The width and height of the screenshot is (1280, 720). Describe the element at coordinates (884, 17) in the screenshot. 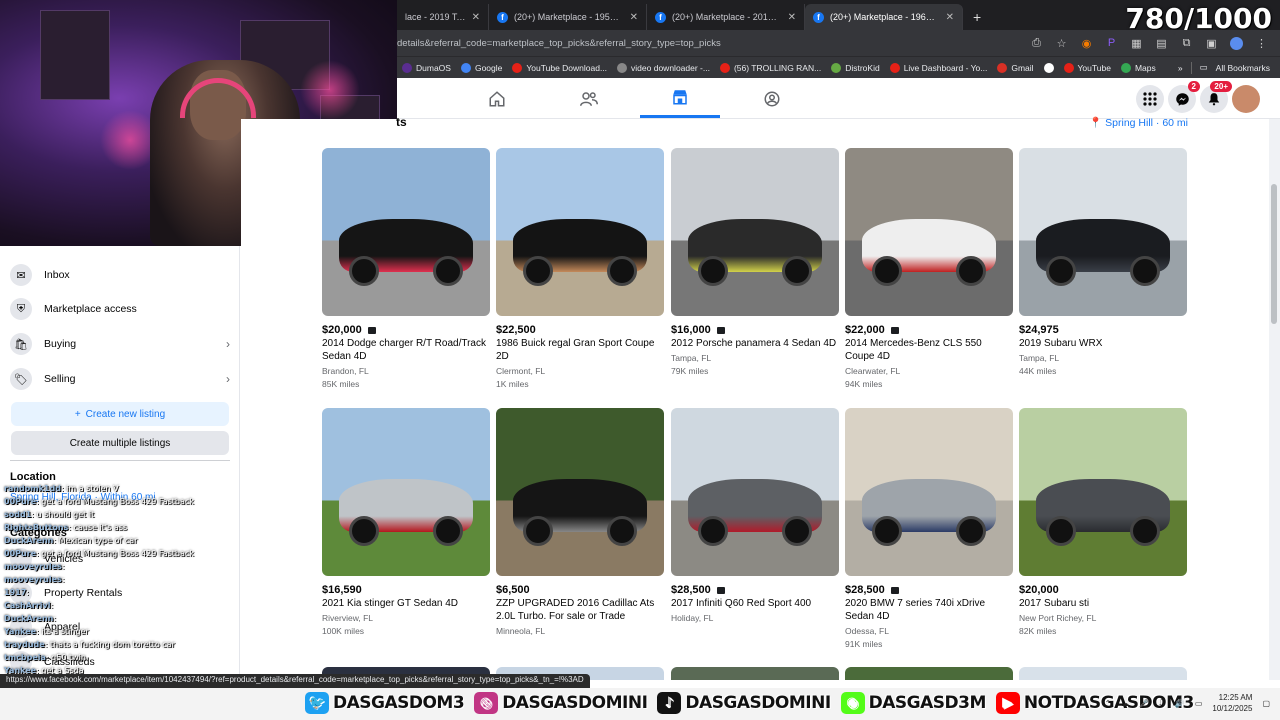

I see `browser-tab: f (20+) Marketplace - 1965 Buick ✕` at that location.